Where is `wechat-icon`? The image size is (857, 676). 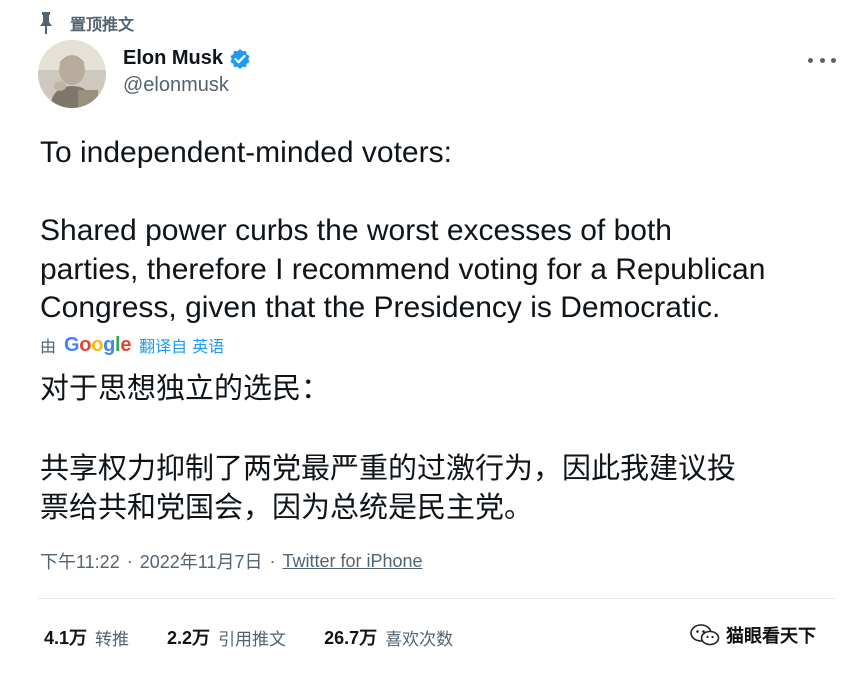
wechat-icon is located at coordinates (705, 635).